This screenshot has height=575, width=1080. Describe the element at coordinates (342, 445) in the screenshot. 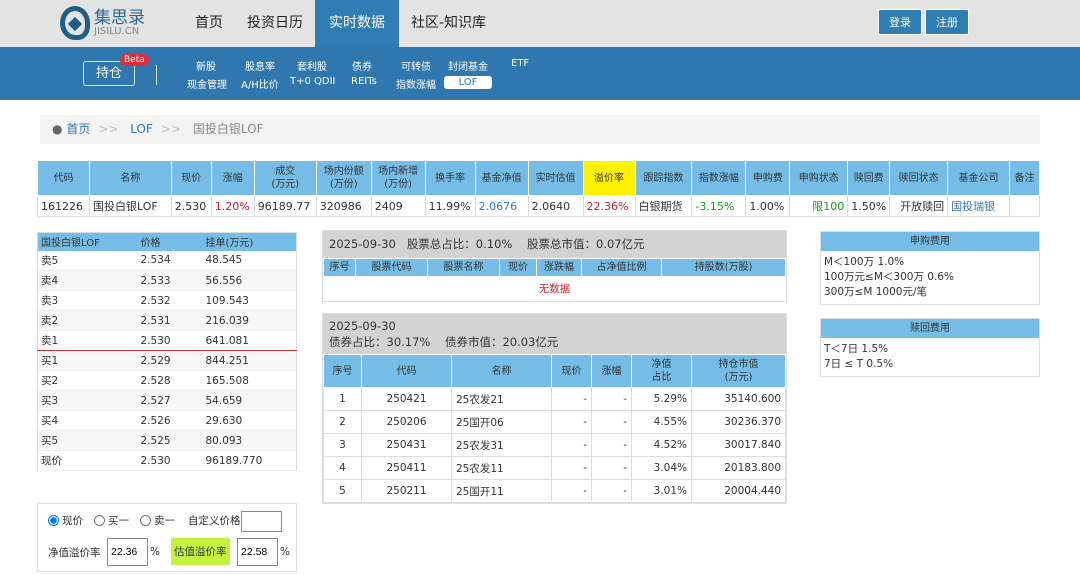

I see `cell: 3` at that location.